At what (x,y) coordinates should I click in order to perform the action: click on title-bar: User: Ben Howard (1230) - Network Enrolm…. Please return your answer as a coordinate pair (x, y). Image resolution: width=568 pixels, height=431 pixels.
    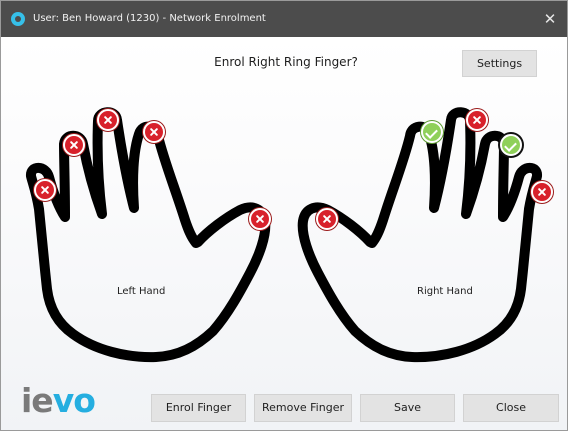
    Looking at the image, I should click on (284, 19).